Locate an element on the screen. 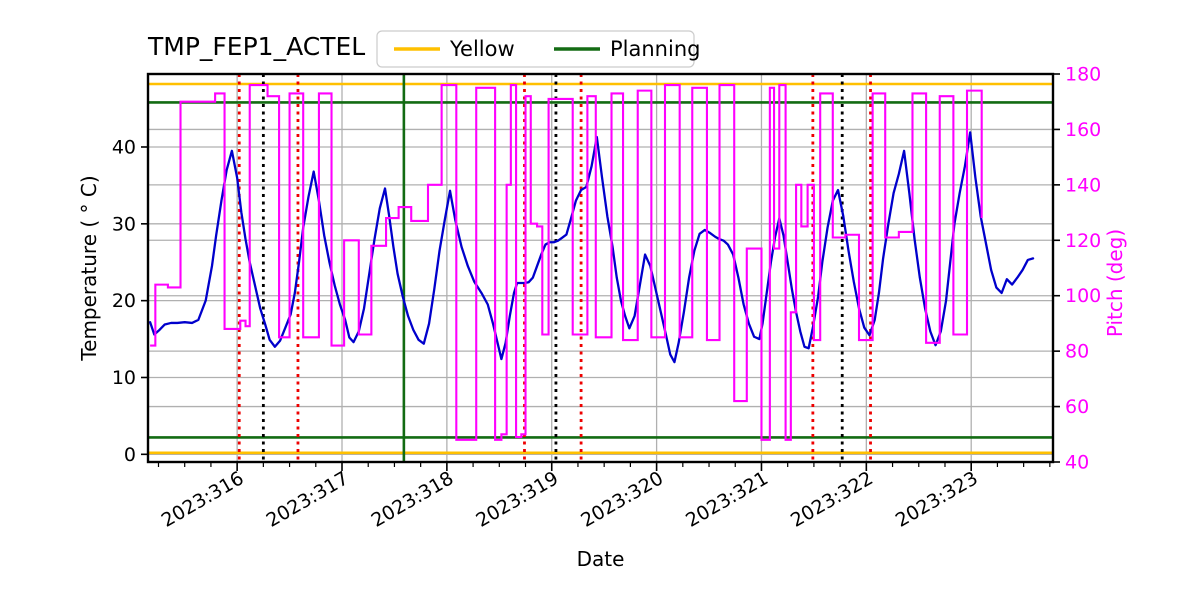 This screenshot has height=600, width=1200. y-ticklabel-left: 20 is located at coordinates (124, 301).